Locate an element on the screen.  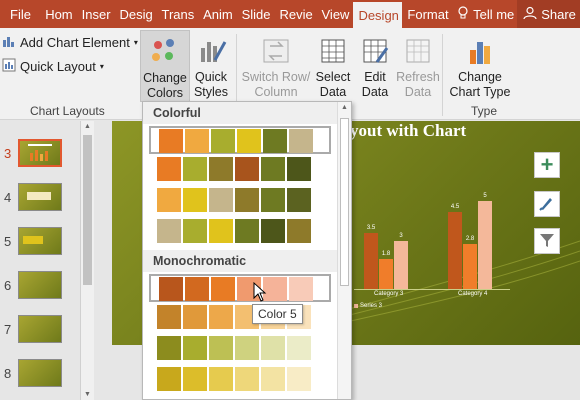
add-chart-element-button: Add Chart Element ▾ is located at coordinates (70, 42).